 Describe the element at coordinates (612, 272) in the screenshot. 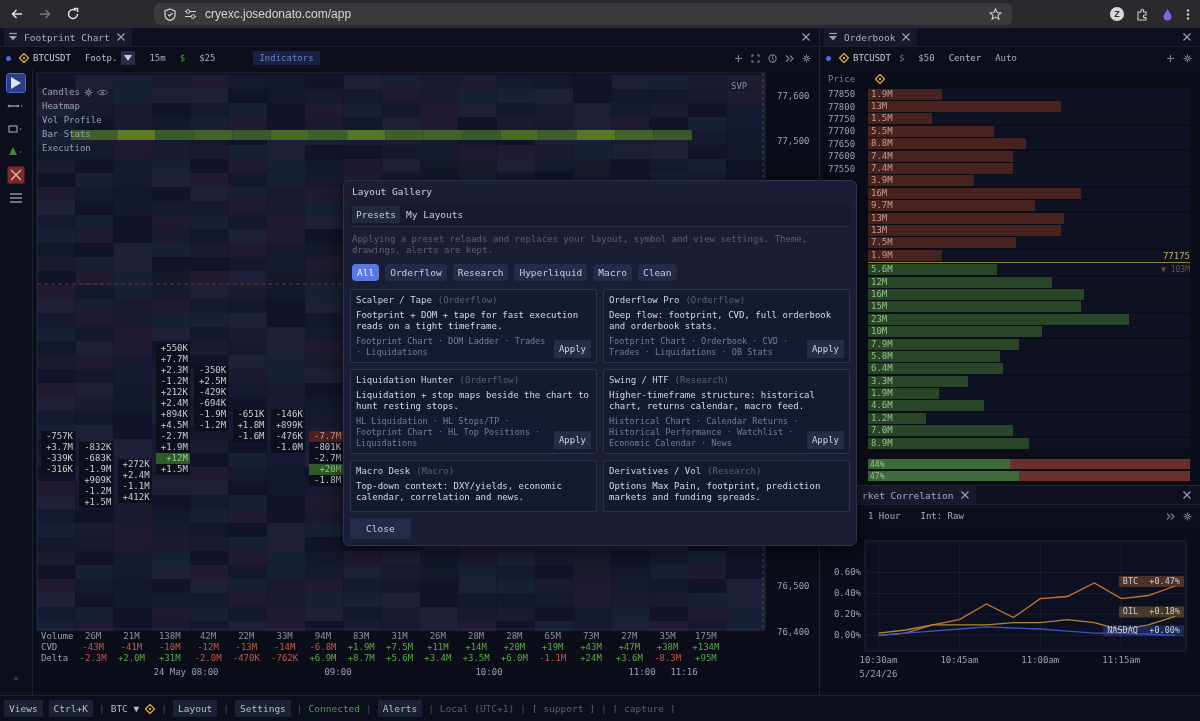

I see `filter-chip: Macro` at that location.